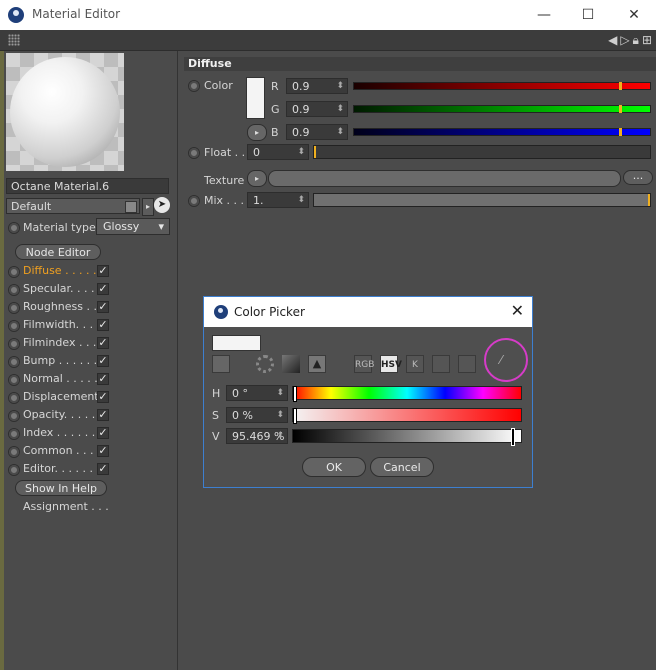  I want to click on material-type-dropdown: Glossy ▾, so click(133, 226).